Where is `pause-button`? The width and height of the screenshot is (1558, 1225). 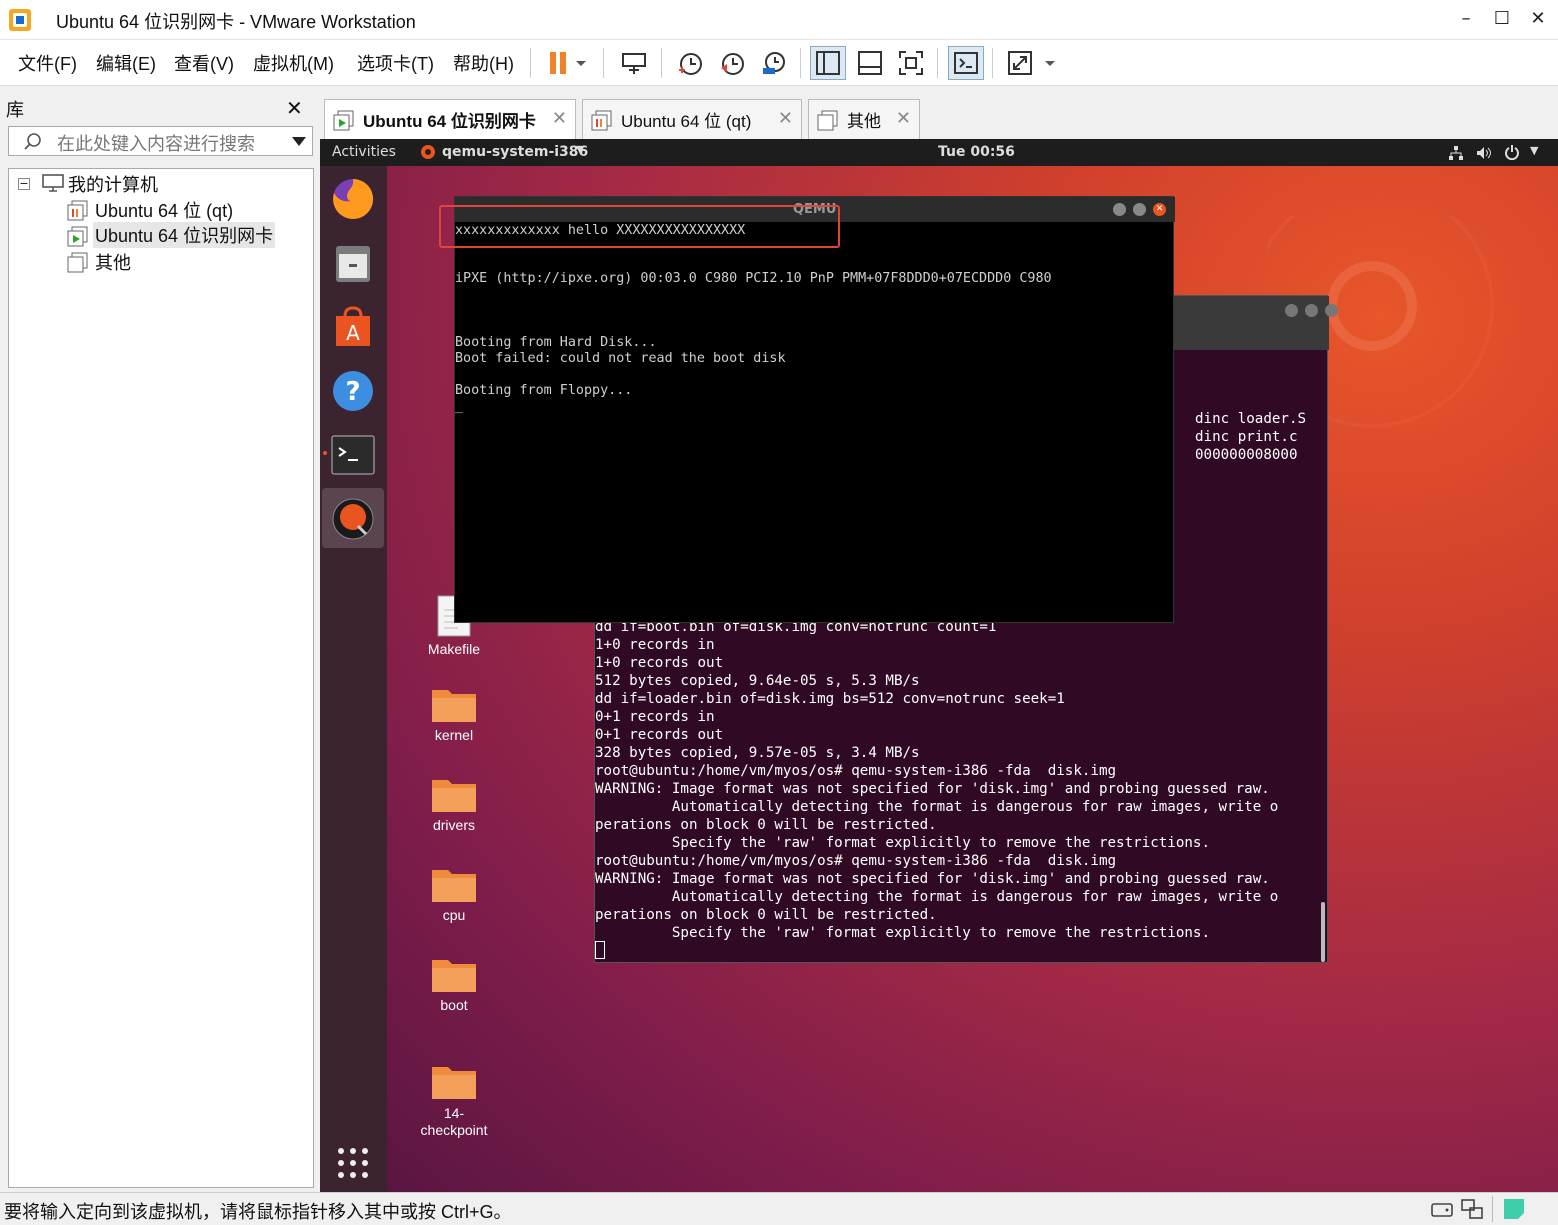
pause-button is located at coordinates (565, 63).